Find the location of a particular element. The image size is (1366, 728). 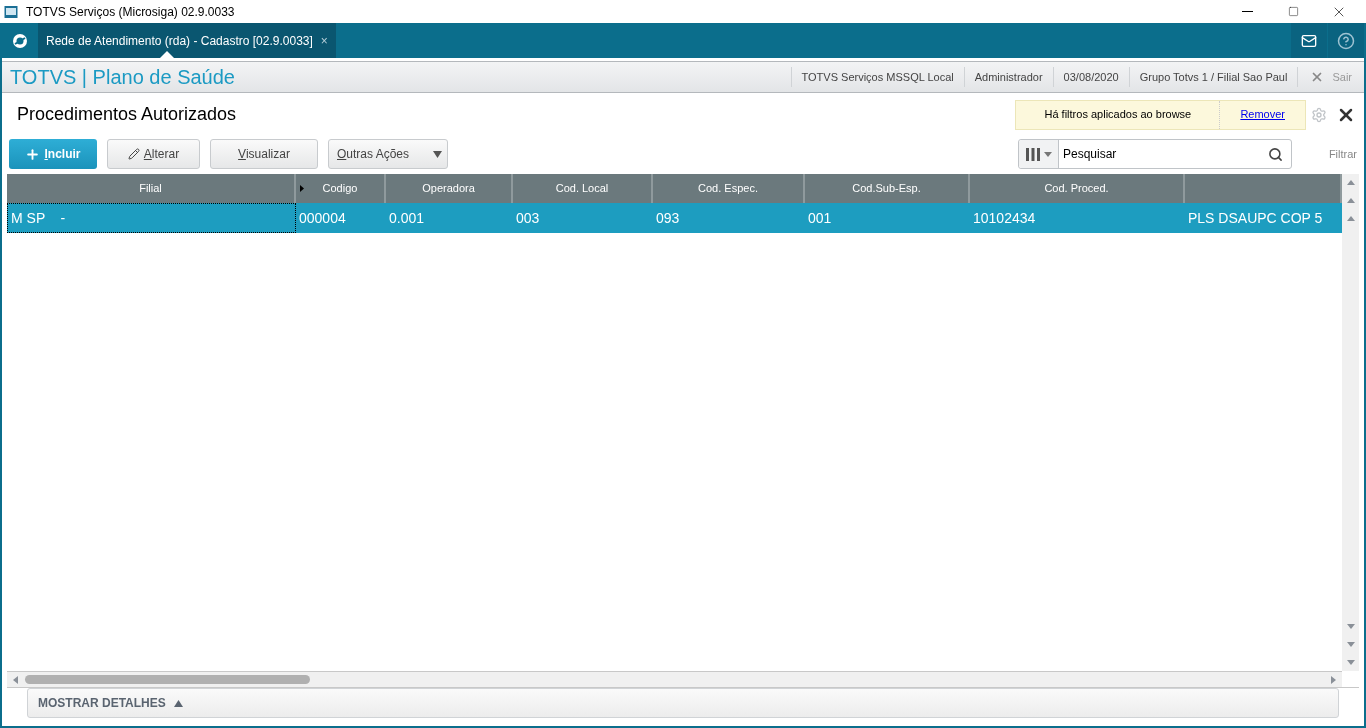

header-info: 03/08/2020 is located at coordinates (1090, 77).